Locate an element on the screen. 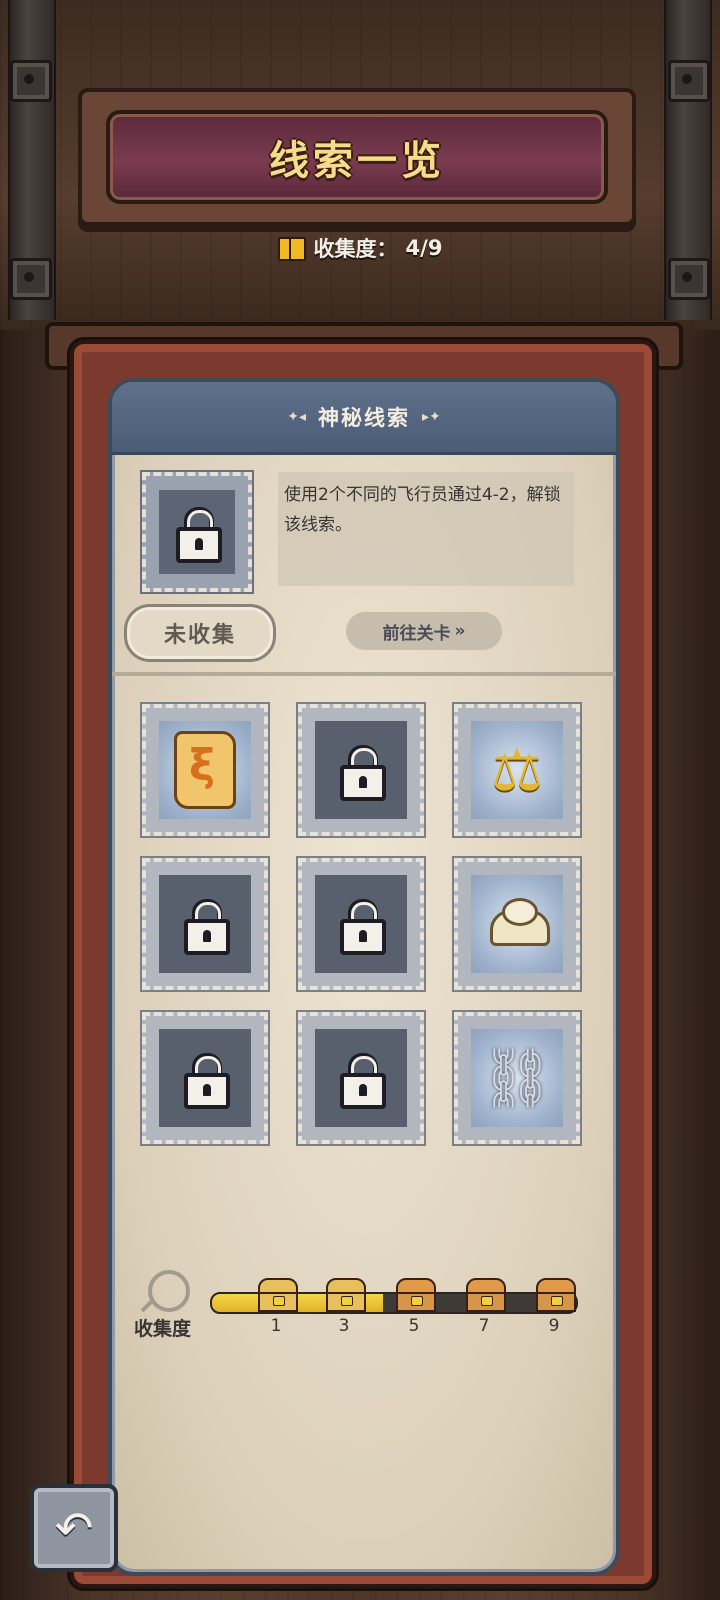  back-arrow-icon: ↶ is located at coordinates (74, 1528).